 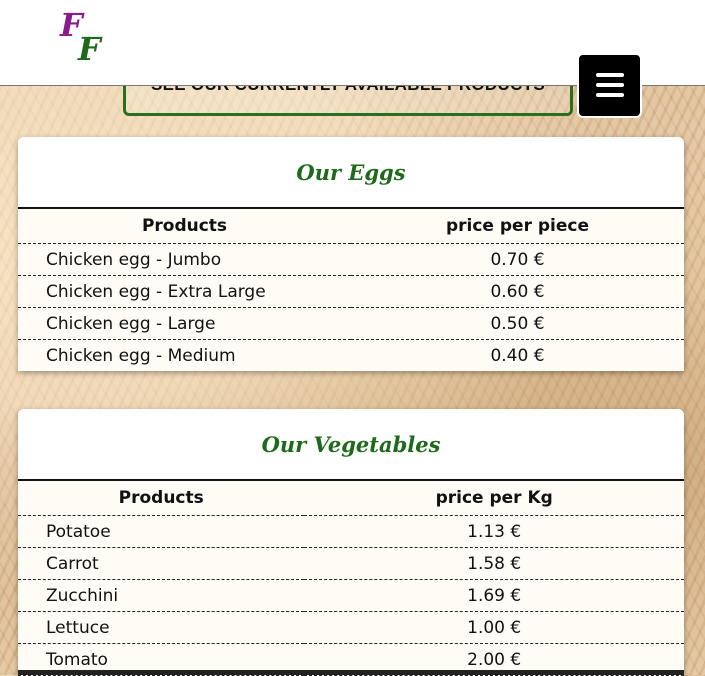 I want to click on table-row: Chicken egg - Large 0.50 €, so click(x=351, y=324).